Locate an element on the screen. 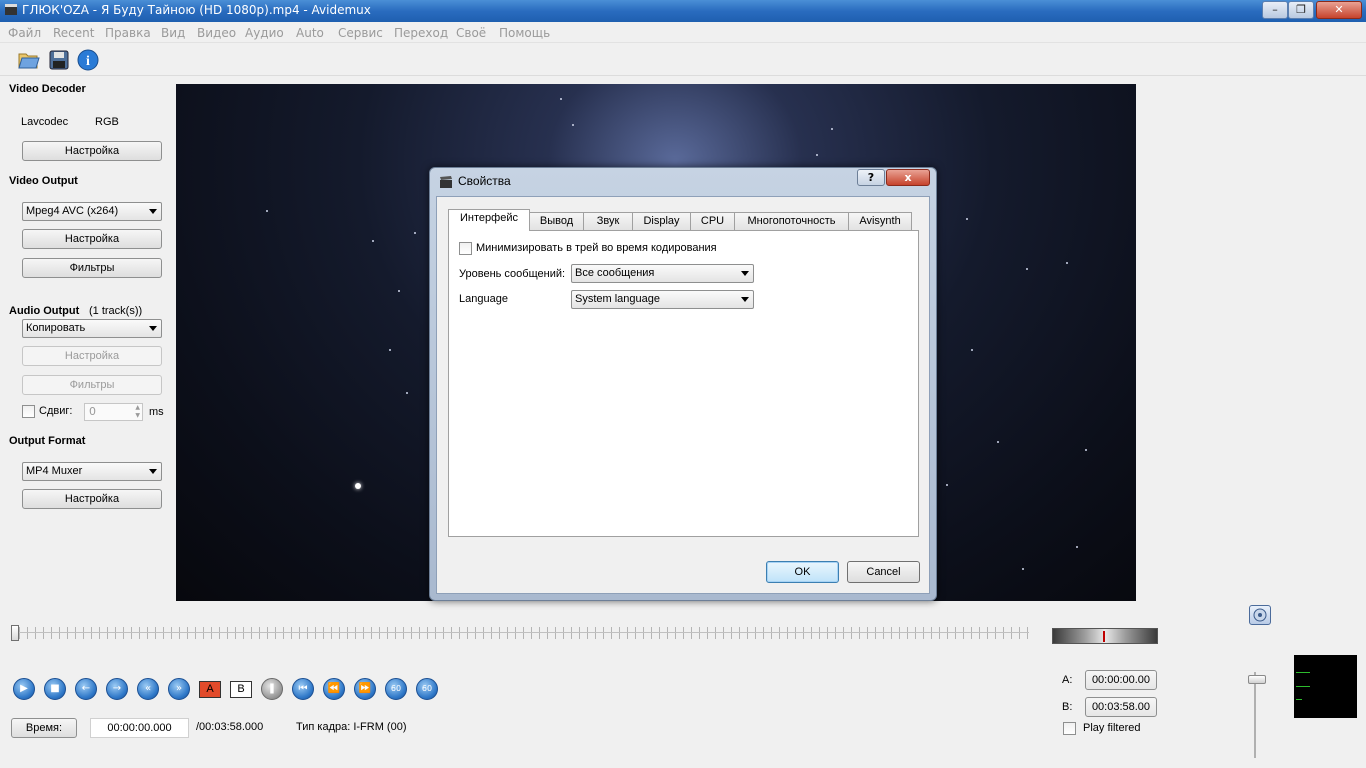 This screenshot has width=1366, height=768. maximize-button: ❐ is located at coordinates (1301, 10).